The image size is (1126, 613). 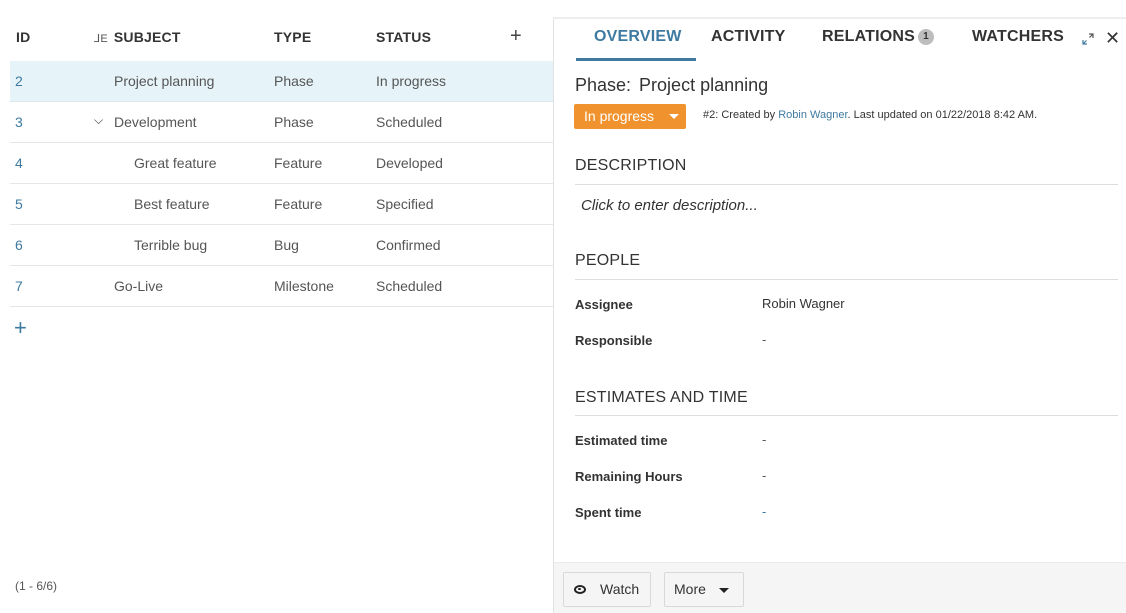 I want to click on table-row: 3 ⌵ Development Phase Scheduled, so click(x=281, y=122).